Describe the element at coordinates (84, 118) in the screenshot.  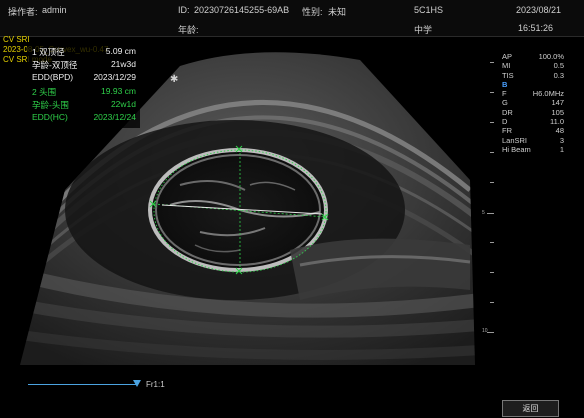
I see `measurement-row: EDD(HC) 2023/12/24` at that location.